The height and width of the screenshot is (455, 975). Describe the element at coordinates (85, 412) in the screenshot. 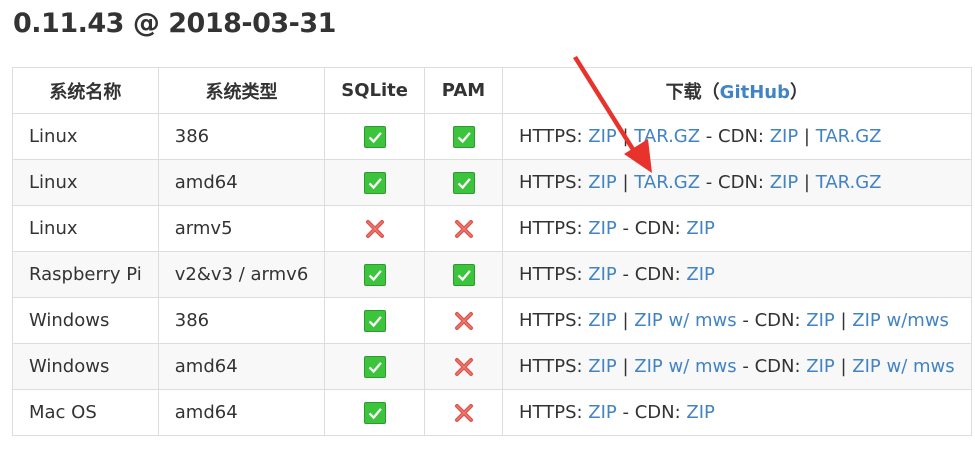

I see `system-name-cell: Mac OS` at that location.